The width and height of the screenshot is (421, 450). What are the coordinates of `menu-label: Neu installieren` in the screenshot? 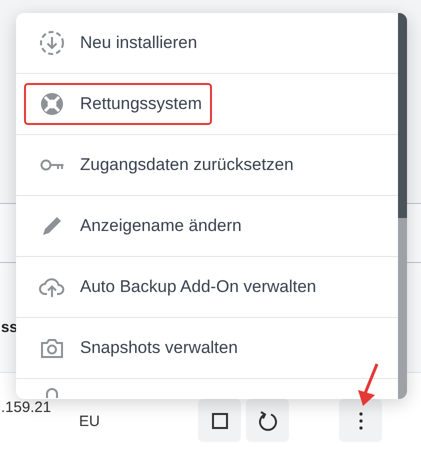 It's located at (139, 43).